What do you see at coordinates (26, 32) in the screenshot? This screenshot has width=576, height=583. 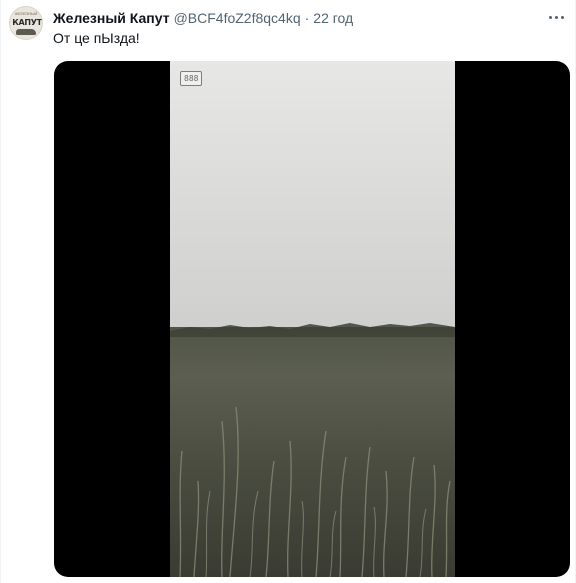 I see `avatar-car-shape` at bounding box center [26, 32].